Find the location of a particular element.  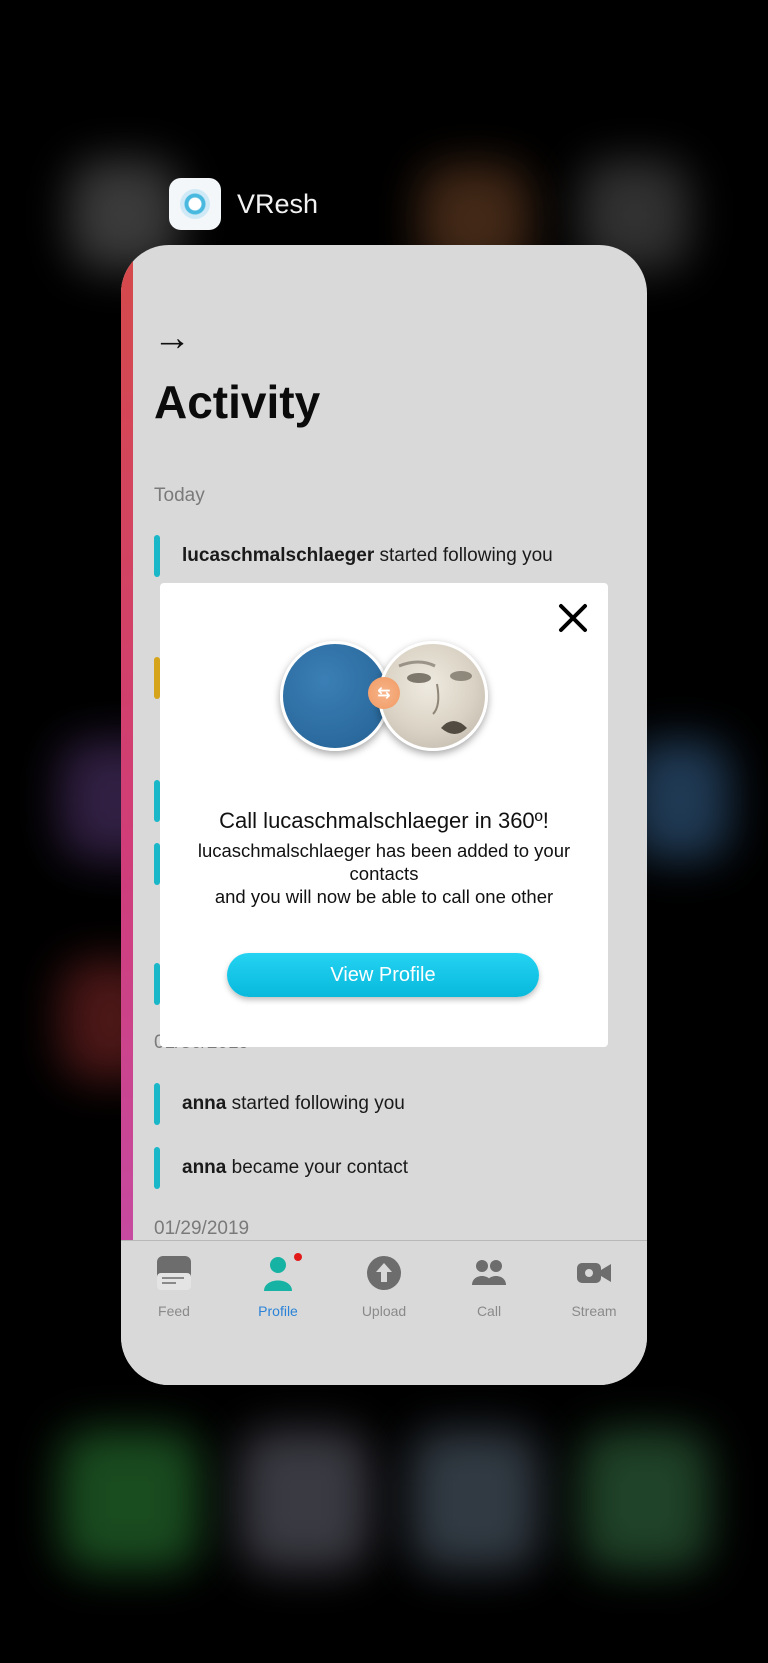

swap-icon: ⇆ is located at coordinates (384, 693).